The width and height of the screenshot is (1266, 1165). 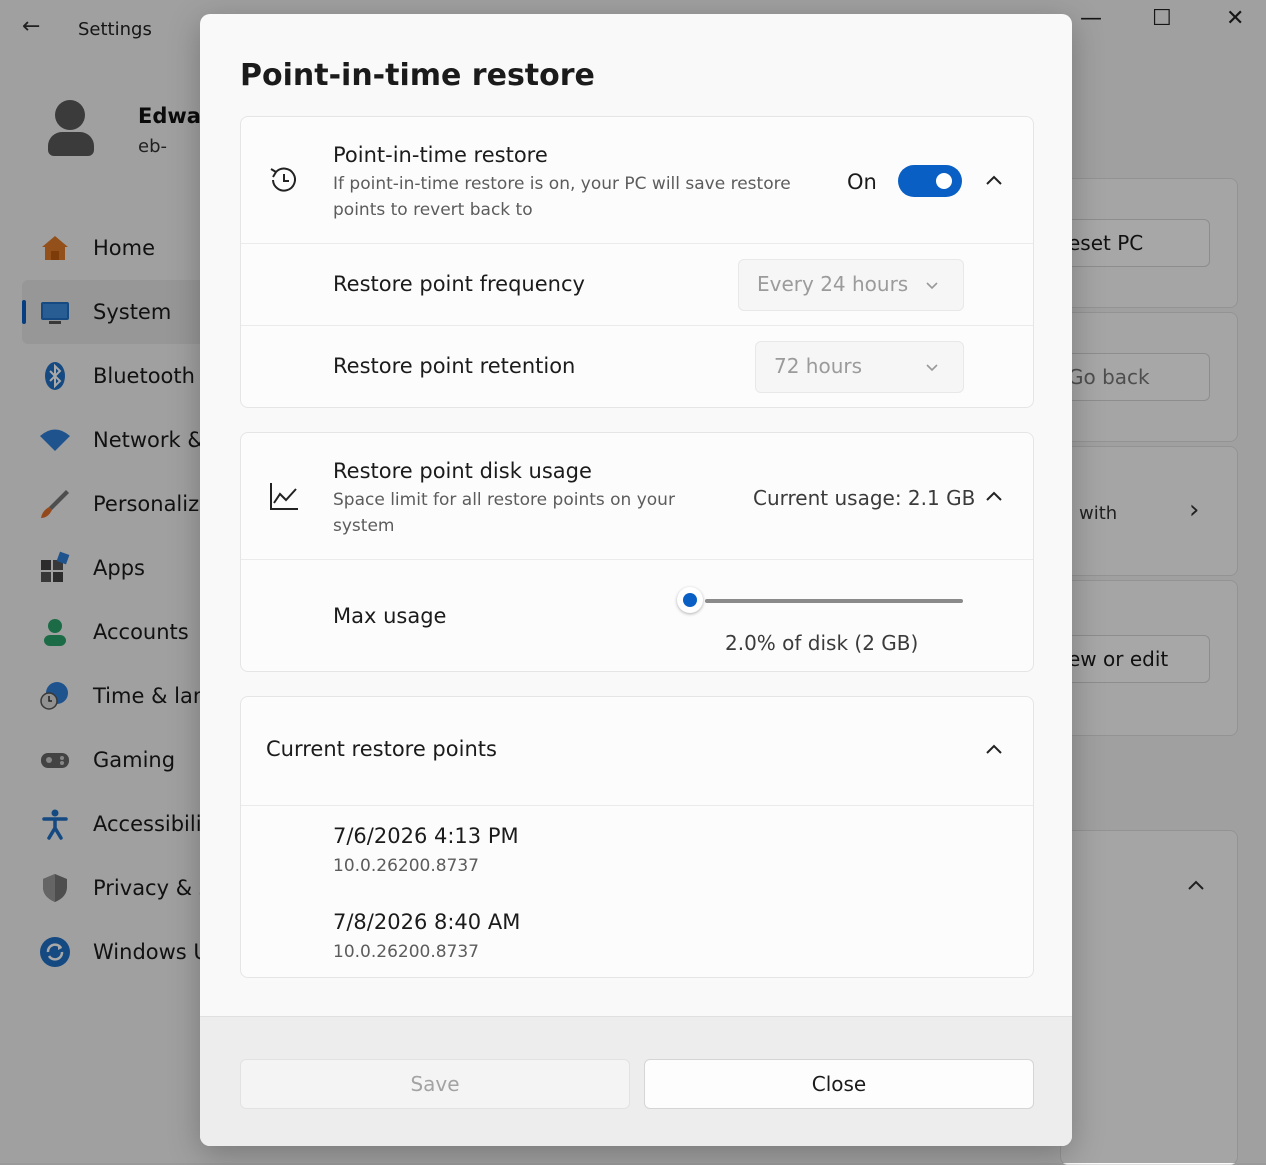 What do you see at coordinates (864, 498) in the screenshot?
I see `current-usage: Current usage: 2.1 GB` at bounding box center [864, 498].